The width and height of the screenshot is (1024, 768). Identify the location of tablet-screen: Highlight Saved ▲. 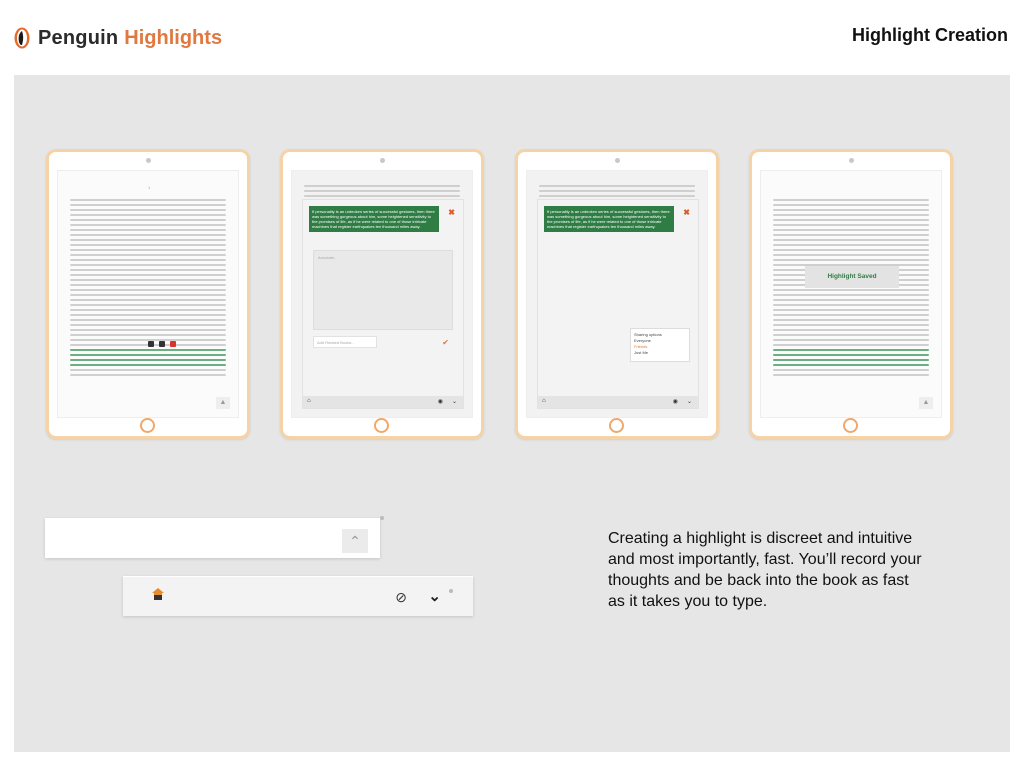
(851, 294).